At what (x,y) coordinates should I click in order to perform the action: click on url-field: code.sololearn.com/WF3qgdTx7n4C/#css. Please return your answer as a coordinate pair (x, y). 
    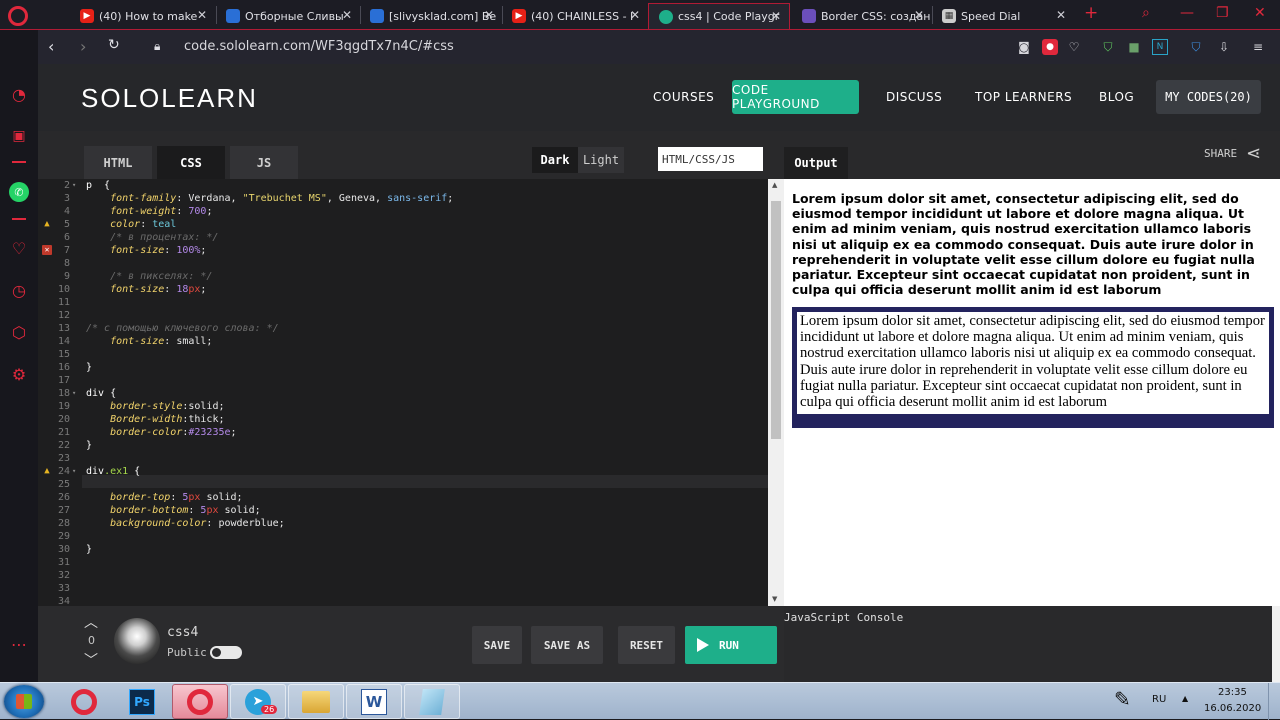
    Looking at the image, I should click on (319, 46).